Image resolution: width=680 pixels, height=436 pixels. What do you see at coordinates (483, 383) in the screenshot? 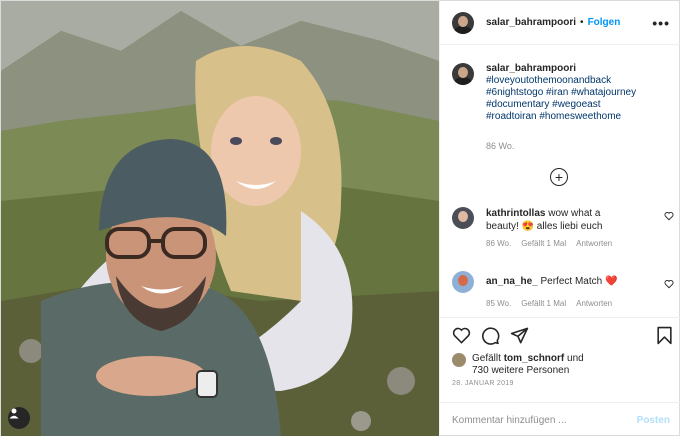
I see `post-date: 28. JANUAR 2019` at bounding box center [483, 383].